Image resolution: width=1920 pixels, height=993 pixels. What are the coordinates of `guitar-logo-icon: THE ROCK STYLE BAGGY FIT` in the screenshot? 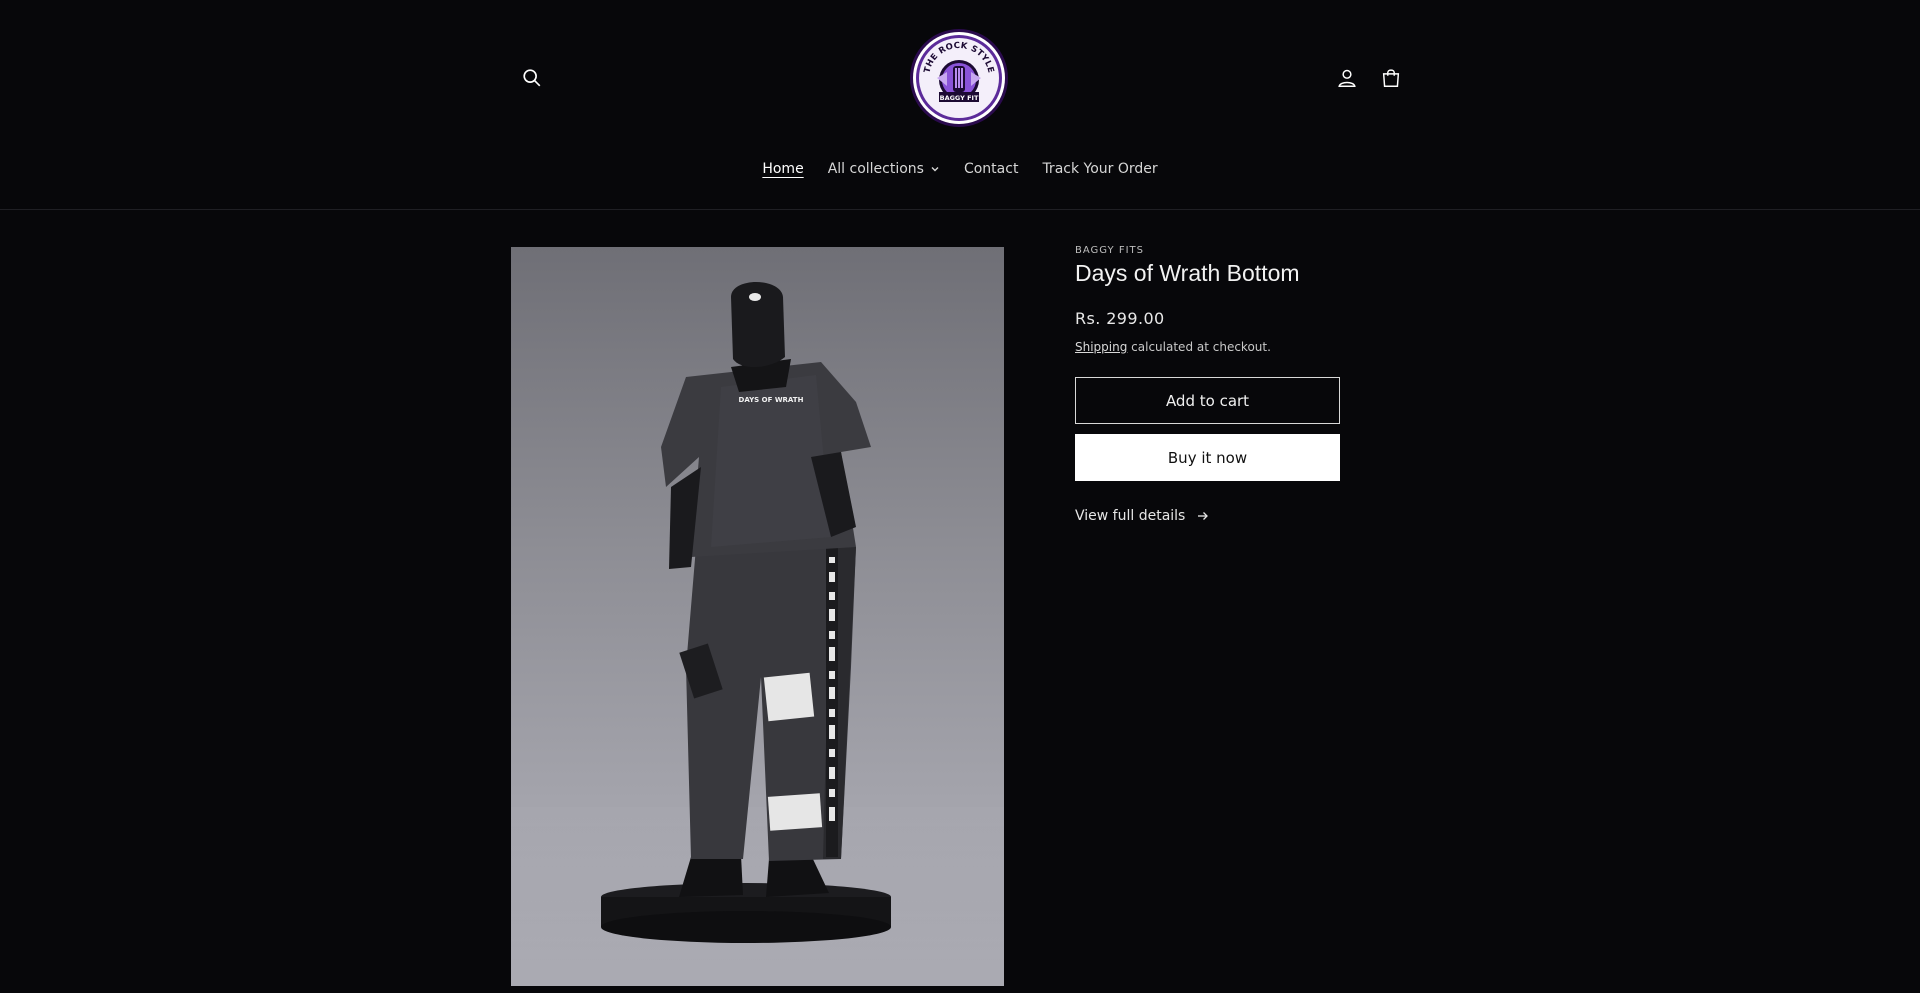 It's located at (959, 78).